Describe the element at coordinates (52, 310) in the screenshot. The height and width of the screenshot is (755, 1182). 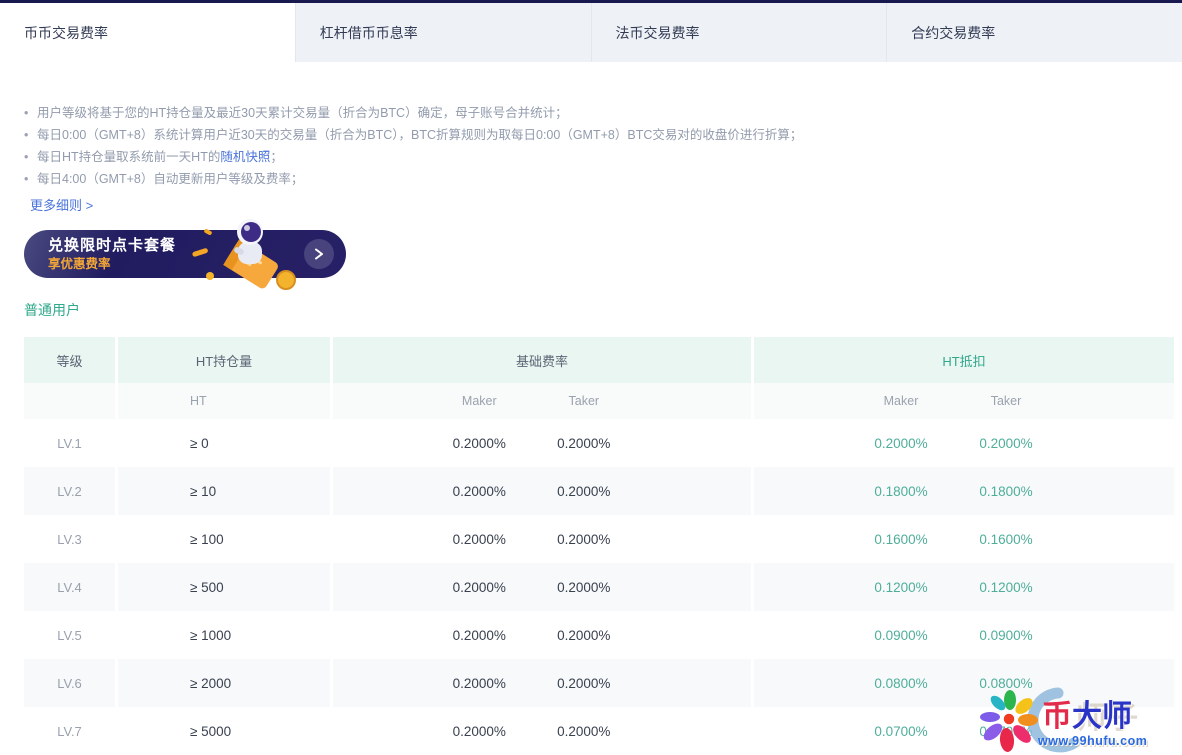
I see `user-tier-label: 普通用户` at that location.